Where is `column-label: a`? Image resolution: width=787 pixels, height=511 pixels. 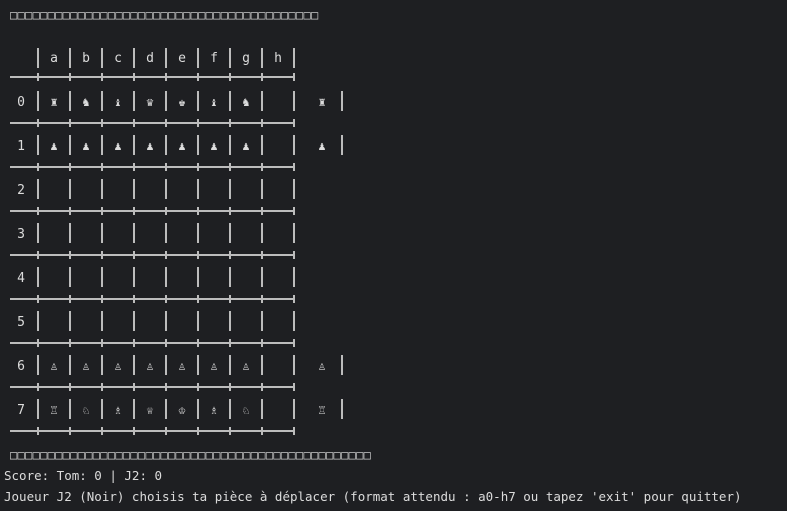 column-label: a is located at coordinates (54, 58).